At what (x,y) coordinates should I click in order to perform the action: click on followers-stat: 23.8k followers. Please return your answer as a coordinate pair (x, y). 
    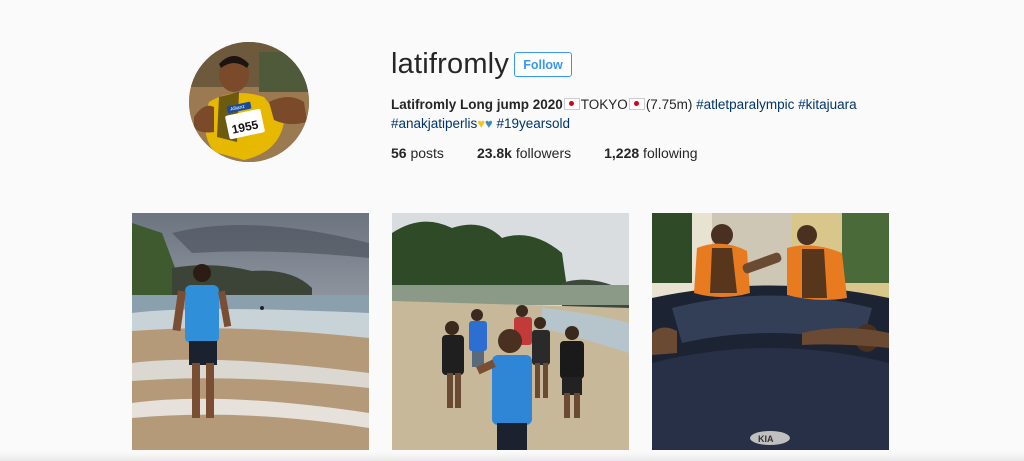
    Looking at the image, I should click on (524, 153).